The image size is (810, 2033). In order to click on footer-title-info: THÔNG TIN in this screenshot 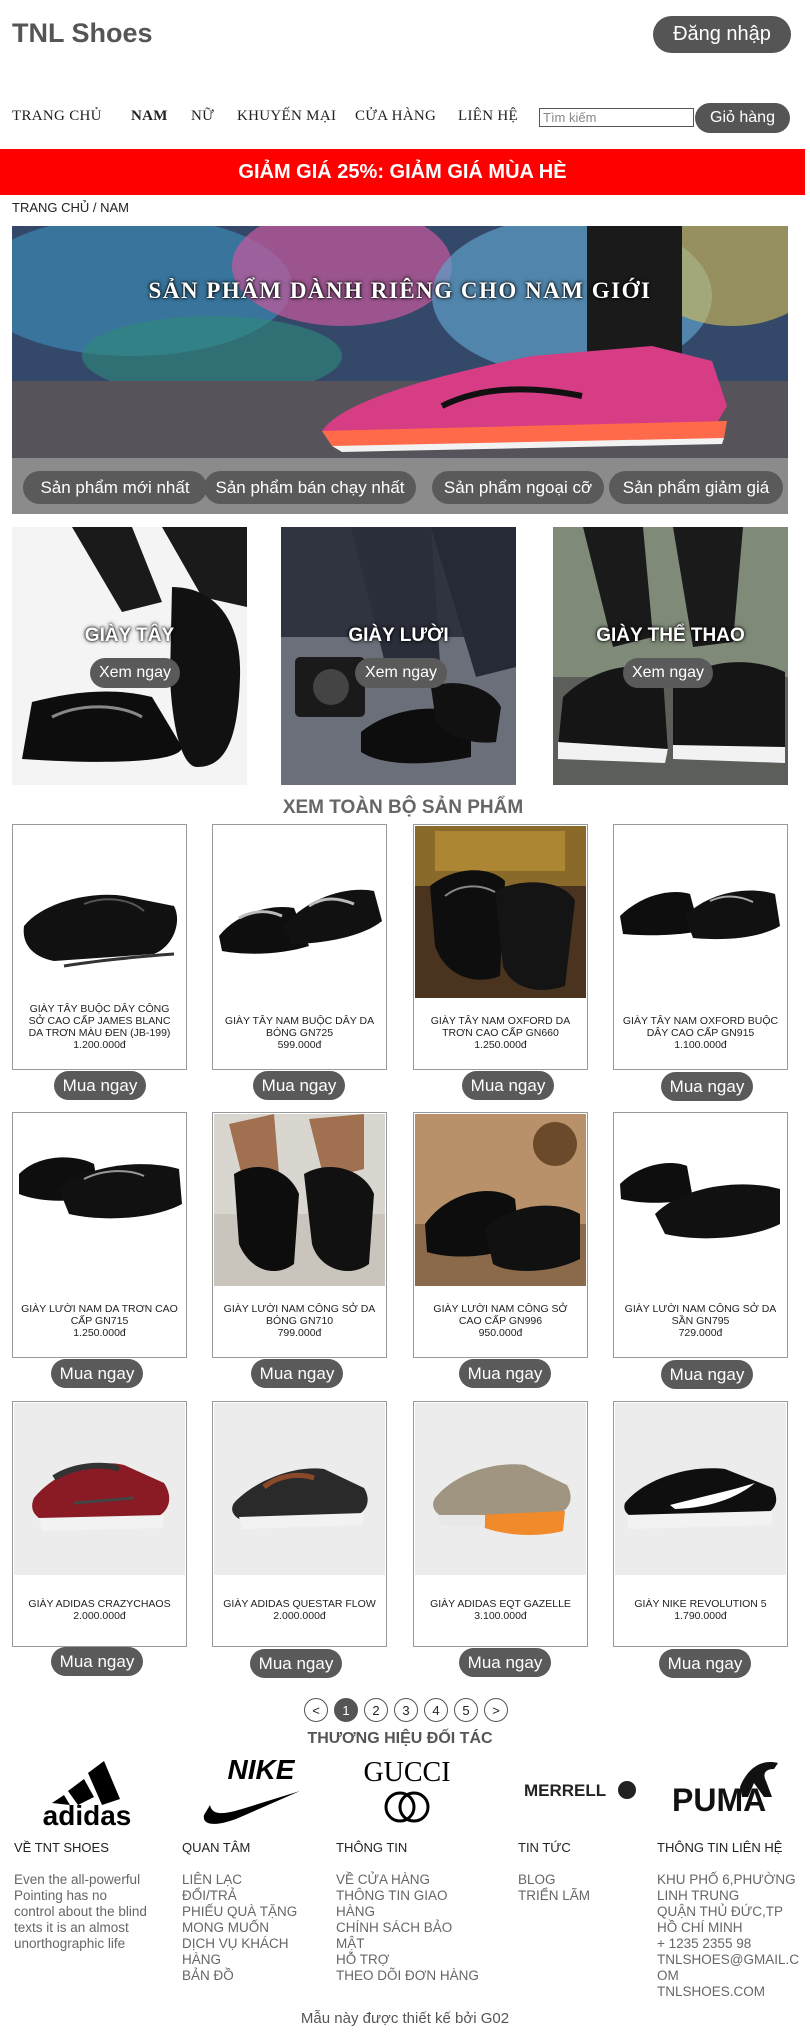, I will do `click(372, 1847)`.